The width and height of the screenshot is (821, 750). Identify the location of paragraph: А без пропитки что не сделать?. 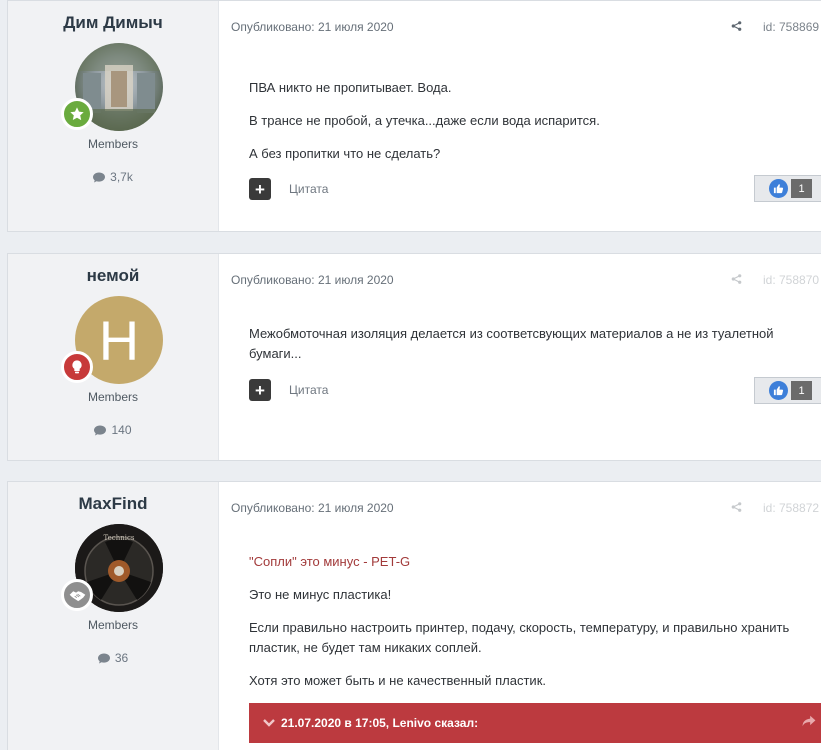
(345, 153).